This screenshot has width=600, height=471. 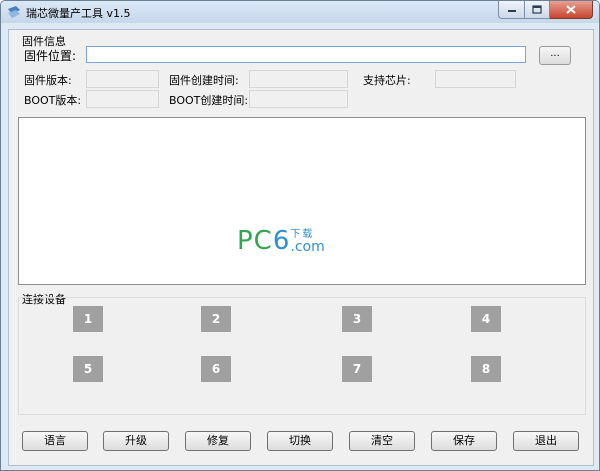 I want to click on watermark-com: .com, so click(x=307, y=247).